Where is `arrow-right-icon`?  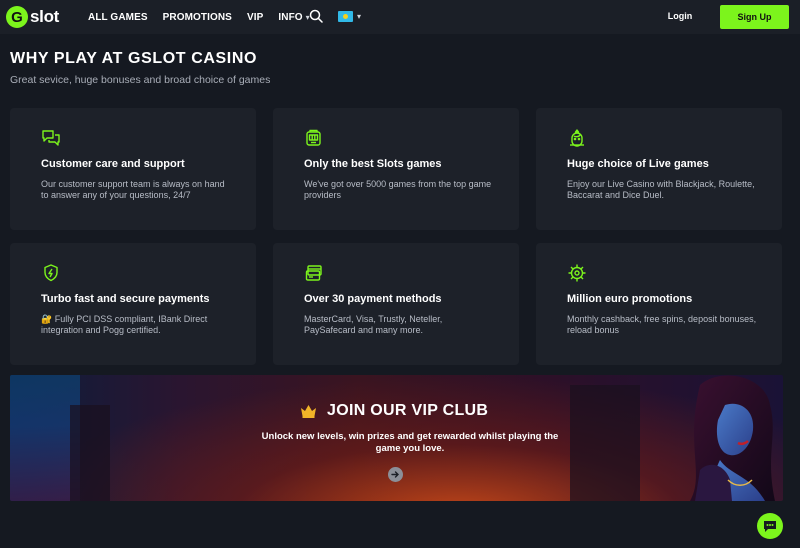 arrow-right-icon is located at coordinates (395, 474).